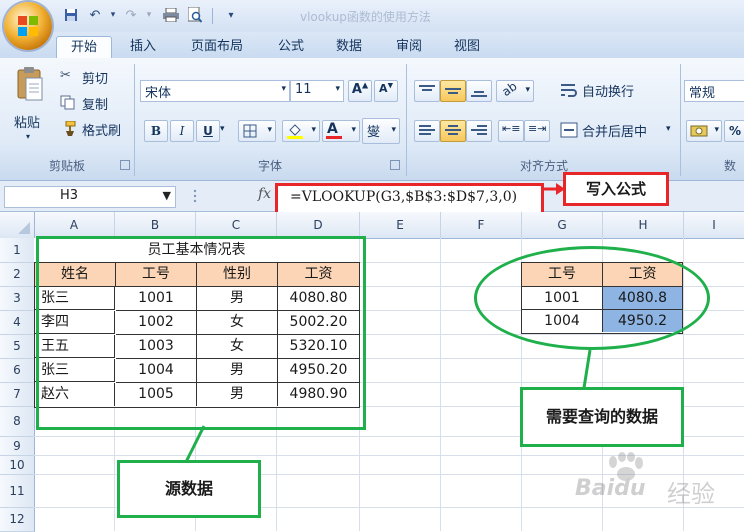 Image resolution: width=744 pixels, height=532 pixels. Describe the element at coordinates (360, 91) in the screenshot. I see `grow-font-button: A▲` at that location.